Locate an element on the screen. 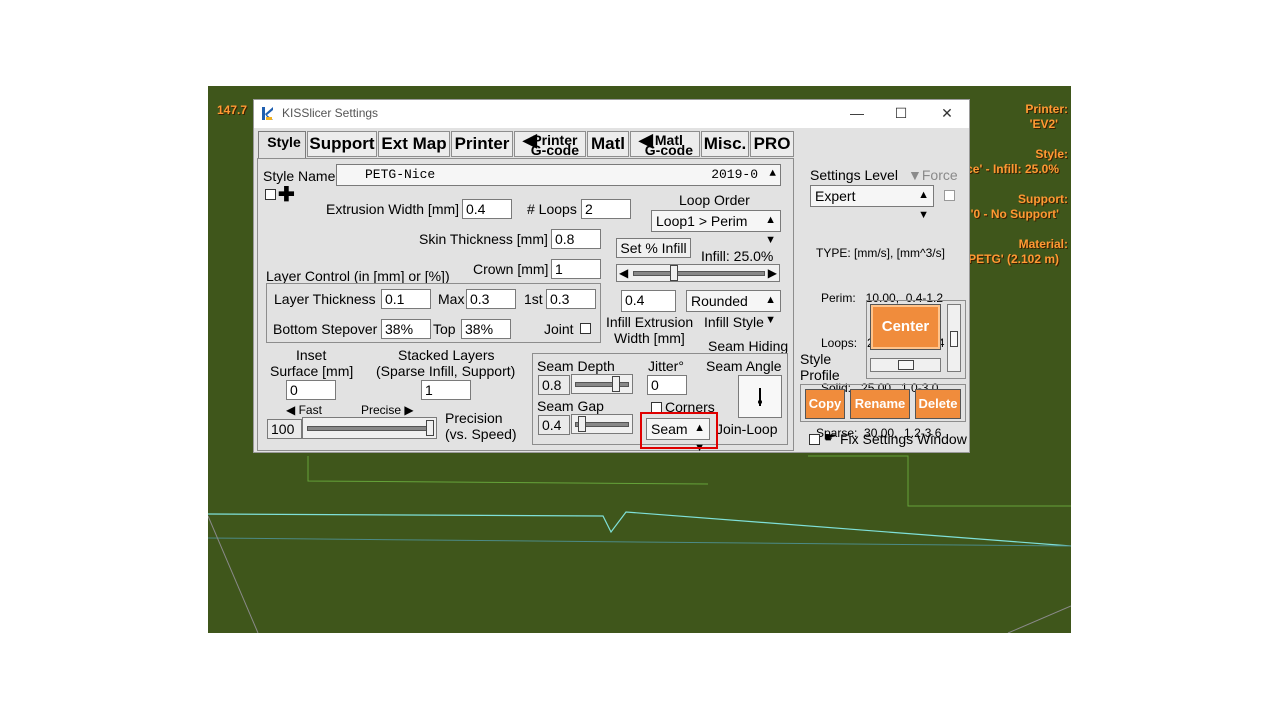 This screenshot has height=720, width=1280. material-overlay-value: PETG' (2.102 m) is located at coordinates (1013, 259).